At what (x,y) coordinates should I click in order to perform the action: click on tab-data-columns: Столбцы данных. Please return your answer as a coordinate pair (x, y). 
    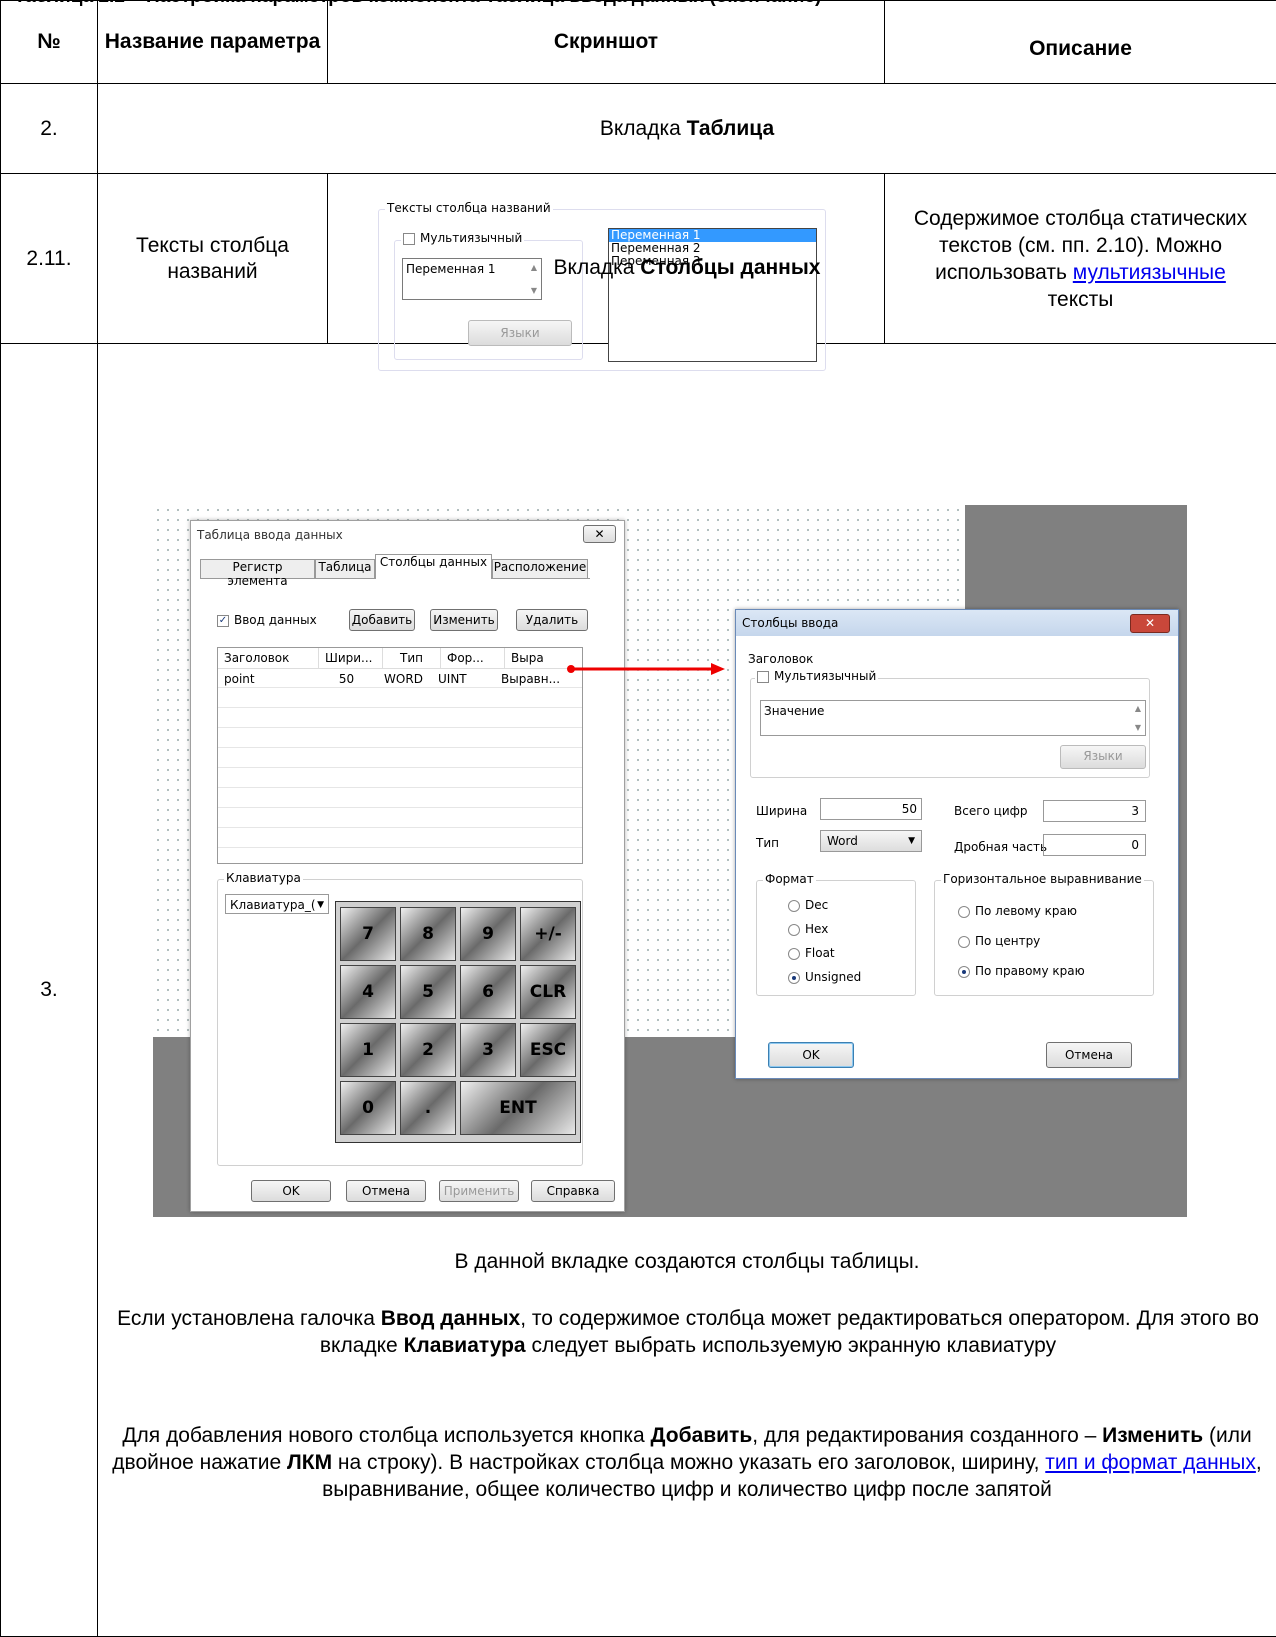
    Looking at the image, I should click on (433, 566).